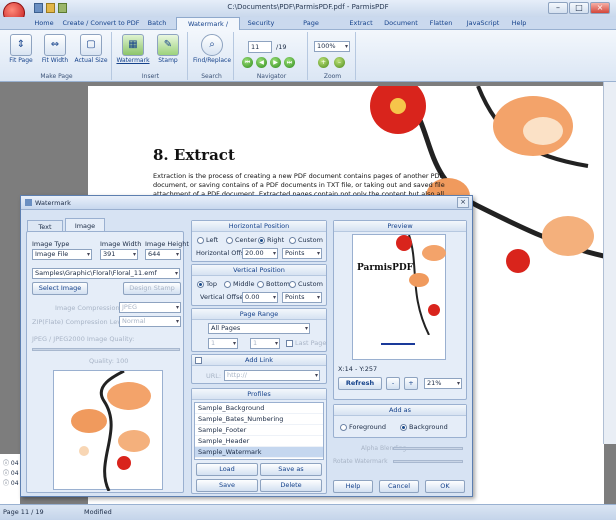 This screenshot has width=616, height=520. What do you see at coordinates (400, 226) in the screenshot?
I see `preview-title: Preview` at bounding box center [400, 226].